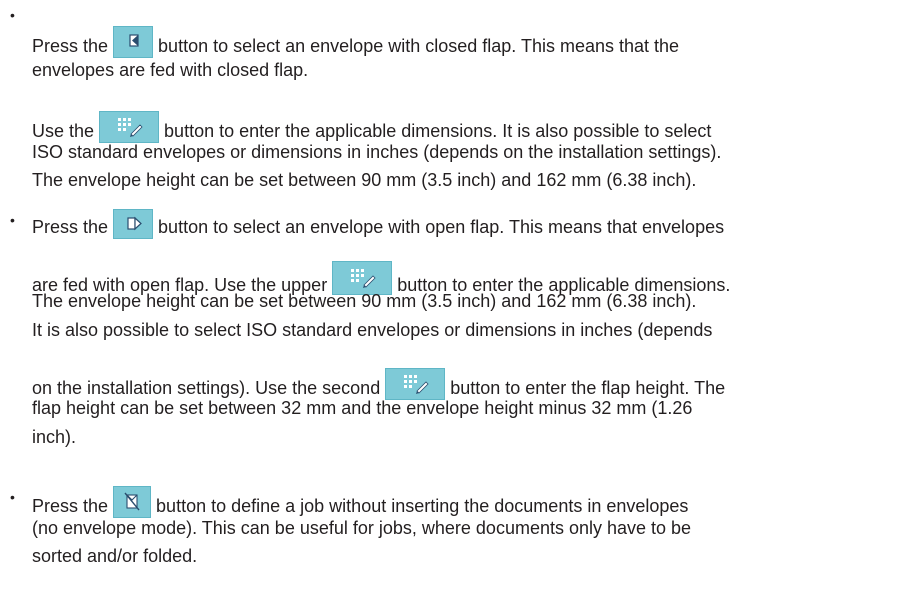 This screenshot has height=598, width=915. Describe the element at coordinates (588, 388) in the screenshot. I see `p3-text-f: button to enter the flap height. The` at that location.